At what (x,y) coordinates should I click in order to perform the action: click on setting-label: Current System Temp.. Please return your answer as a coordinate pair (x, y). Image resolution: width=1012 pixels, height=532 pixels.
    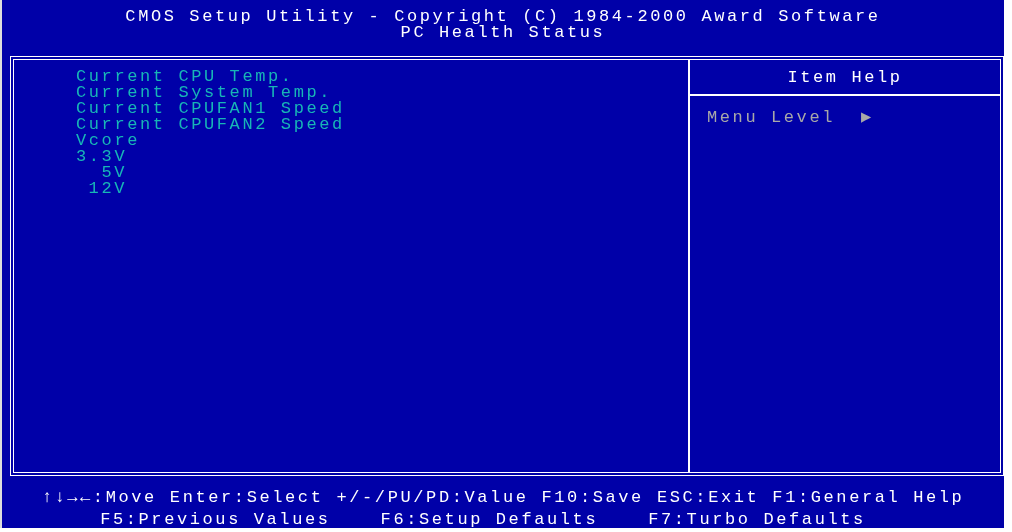
    Looking at the image, I should click on (204, 92).